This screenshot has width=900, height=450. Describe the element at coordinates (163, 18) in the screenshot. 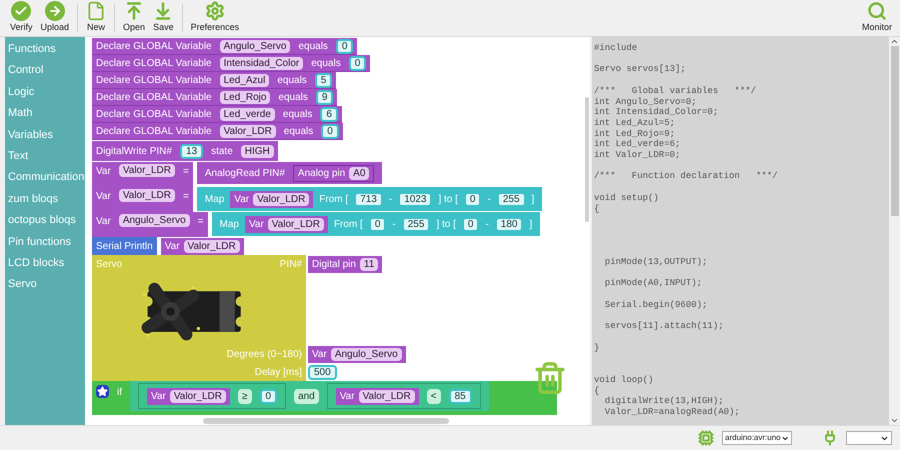

I see `toolbar-button: Save` at that location.